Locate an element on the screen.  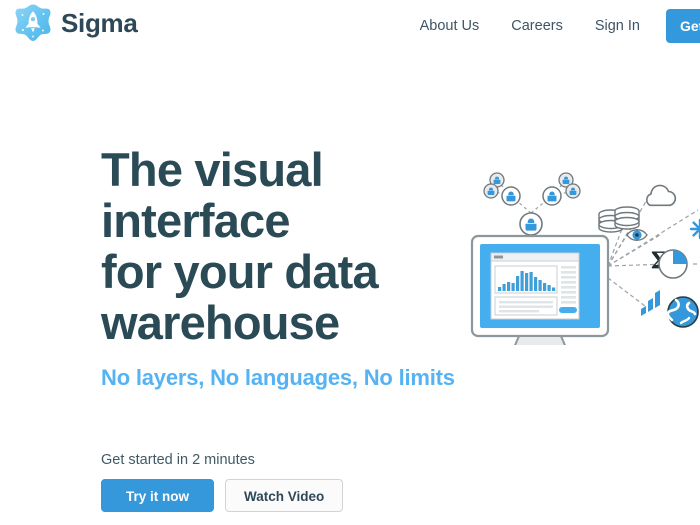
bar-chart-icon is located at coordinates (650, 303).